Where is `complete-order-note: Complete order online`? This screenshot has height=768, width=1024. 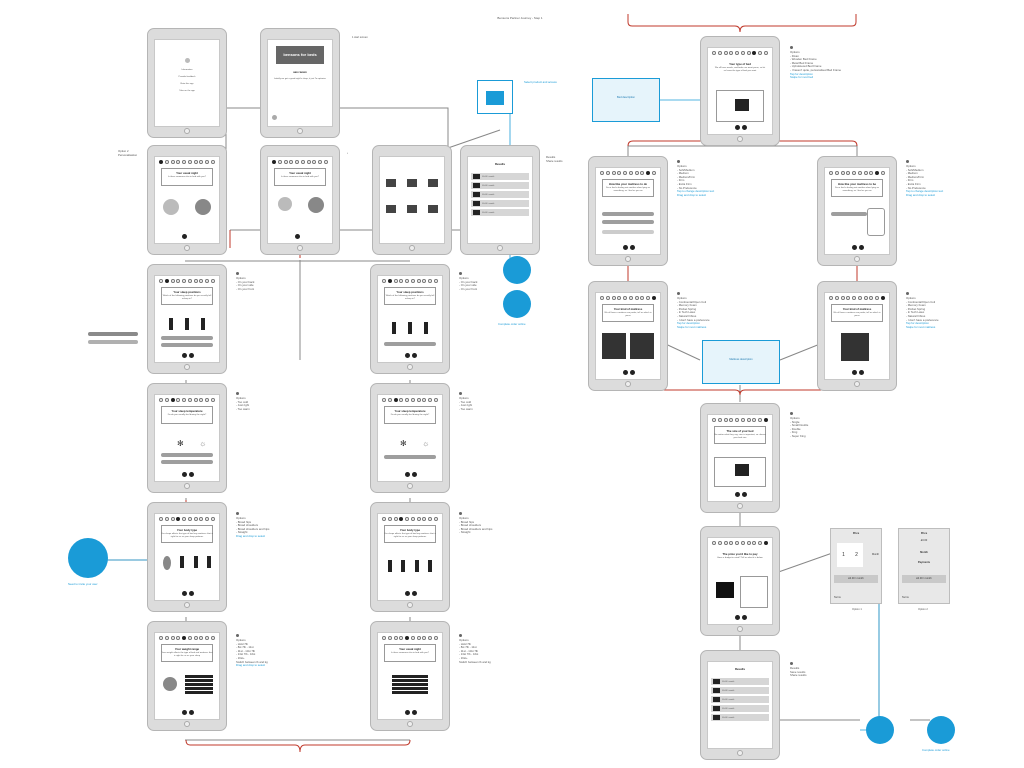
complete-order-note: Complete order online is located at coordinates (512, 324).